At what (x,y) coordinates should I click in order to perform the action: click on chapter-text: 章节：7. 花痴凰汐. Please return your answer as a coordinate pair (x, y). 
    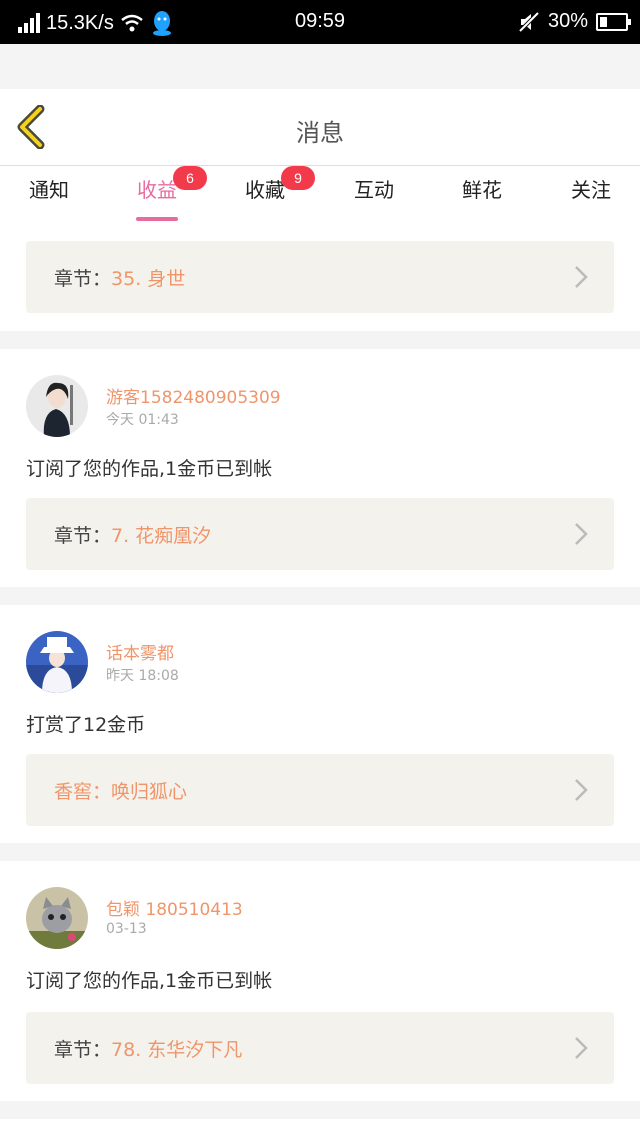
    Looking at the image, I should click on (133, 536).